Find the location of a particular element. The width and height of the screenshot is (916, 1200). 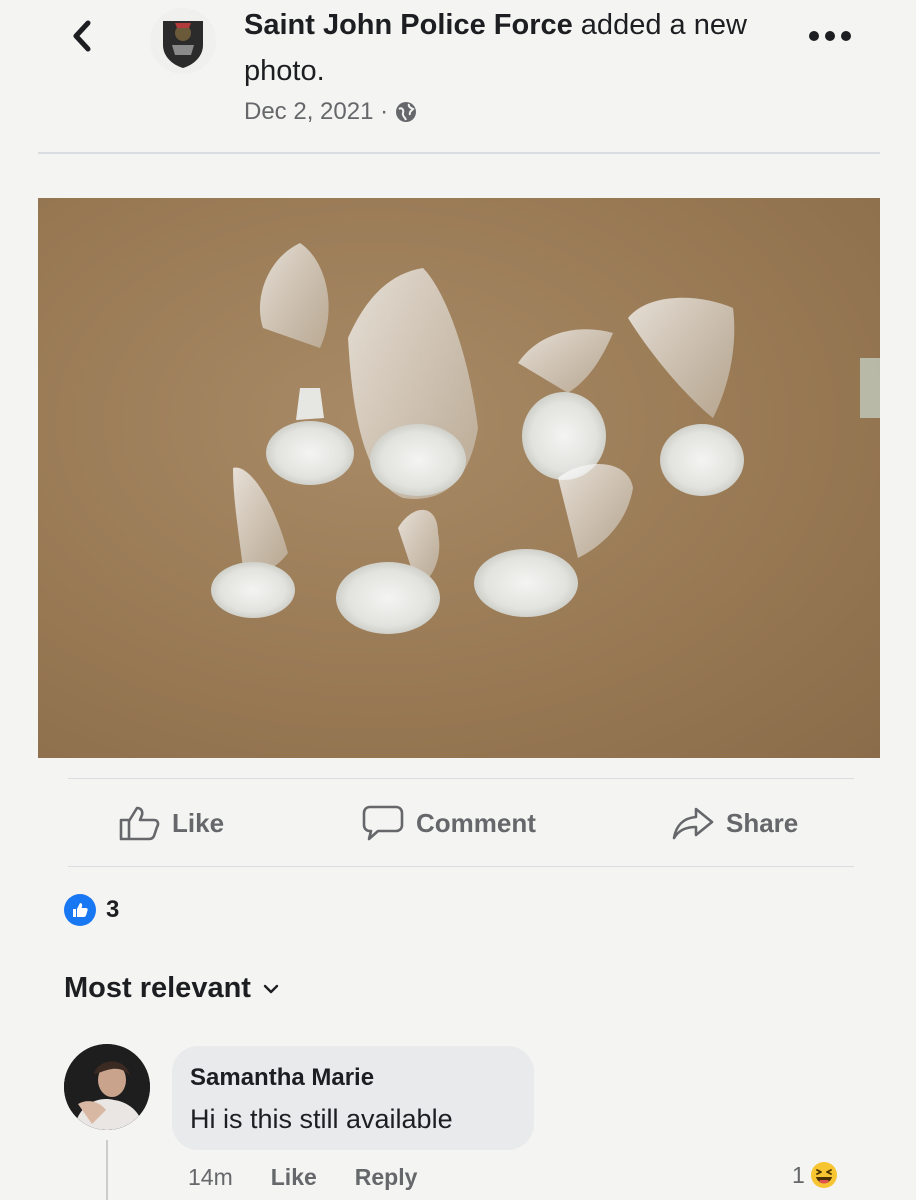

comment-bubble-icon is located at coordinates (383, 823).